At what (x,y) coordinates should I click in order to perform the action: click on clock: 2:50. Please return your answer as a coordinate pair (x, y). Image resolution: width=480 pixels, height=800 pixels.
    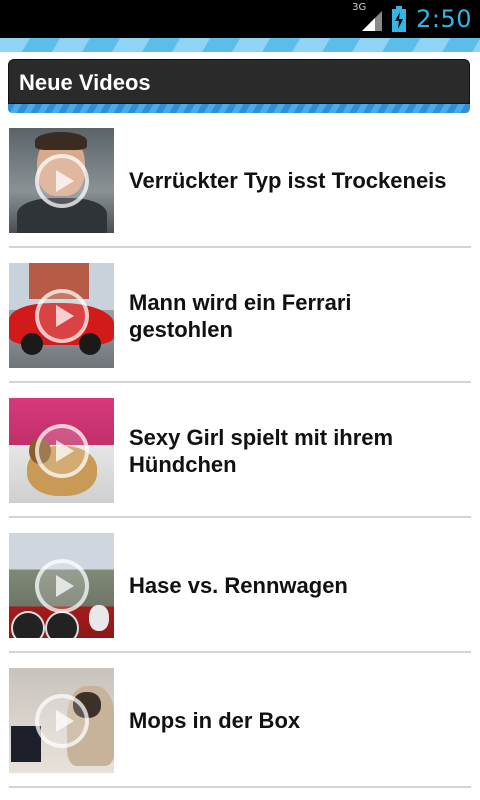
    Looking at the image, I should click on (444, 19).